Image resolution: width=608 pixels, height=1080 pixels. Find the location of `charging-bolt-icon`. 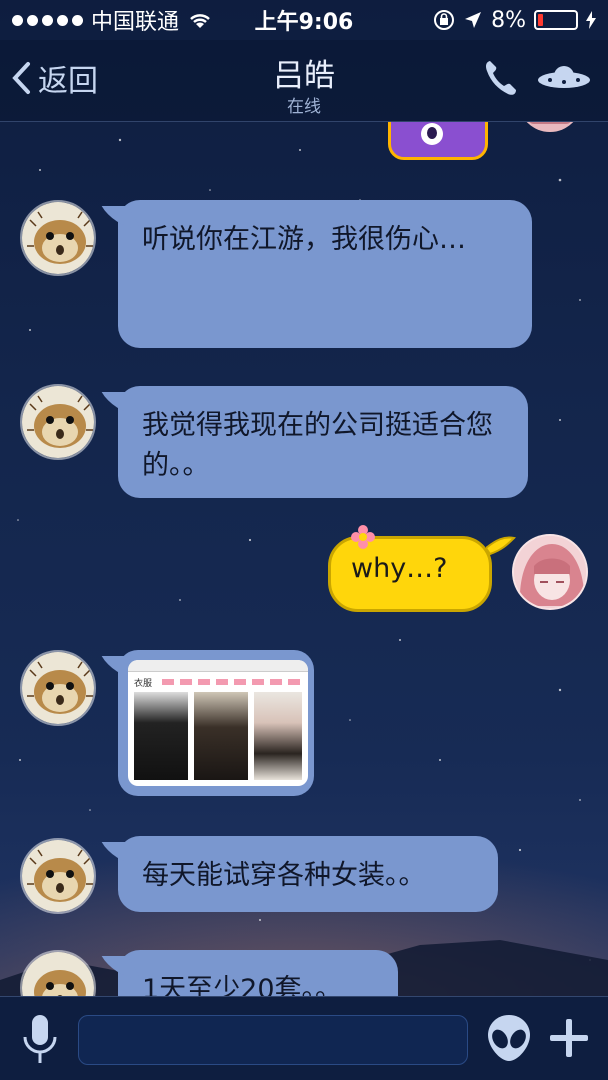

charging-bolt-icon is located at coordinates (591, 20).